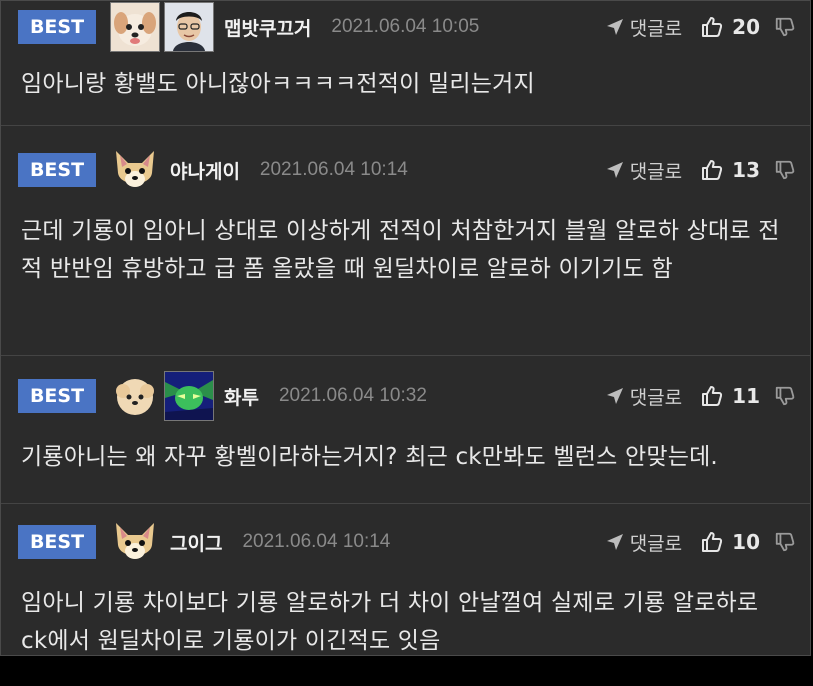 The image size is (813, 686). I want to click on comment-date: 2021.06.04 10:05, so click(405, 26).